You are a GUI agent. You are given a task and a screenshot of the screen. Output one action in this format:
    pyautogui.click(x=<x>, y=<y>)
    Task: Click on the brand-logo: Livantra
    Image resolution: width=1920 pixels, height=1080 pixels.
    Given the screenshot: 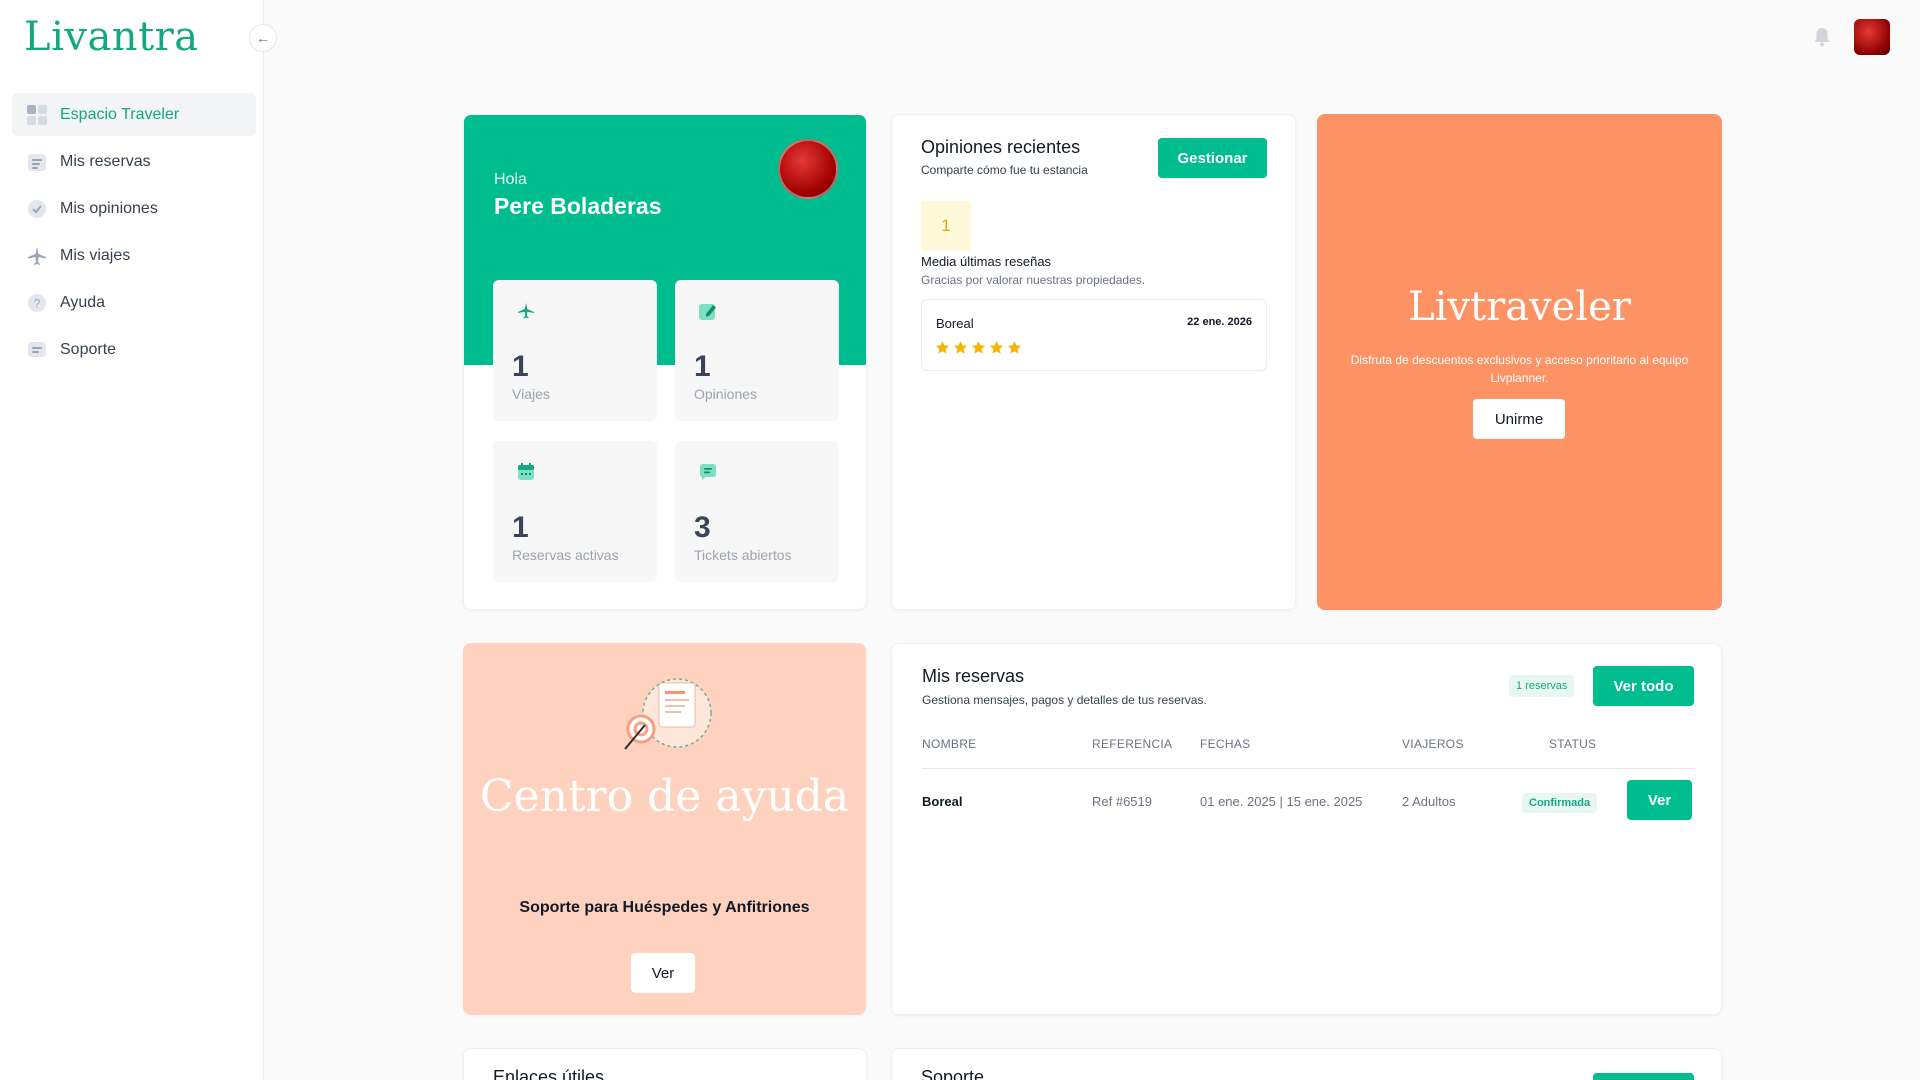 What is the action you would take?
    pyautogui.click(x=111, y=37)
    